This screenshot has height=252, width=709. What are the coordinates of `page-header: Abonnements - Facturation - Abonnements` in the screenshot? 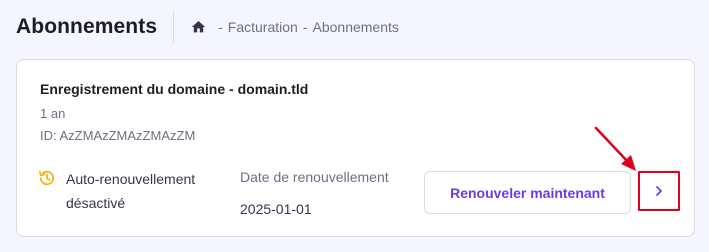 It's located at (207, 27).